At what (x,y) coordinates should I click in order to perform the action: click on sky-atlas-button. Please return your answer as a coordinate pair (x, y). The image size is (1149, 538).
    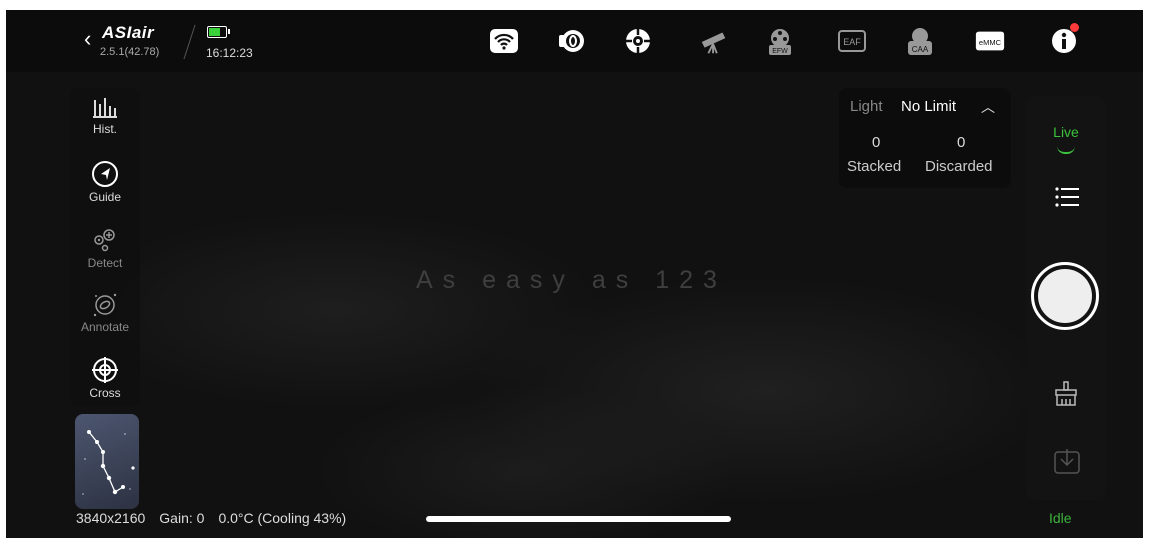
    Looking at the image, I should click on (107, 461).